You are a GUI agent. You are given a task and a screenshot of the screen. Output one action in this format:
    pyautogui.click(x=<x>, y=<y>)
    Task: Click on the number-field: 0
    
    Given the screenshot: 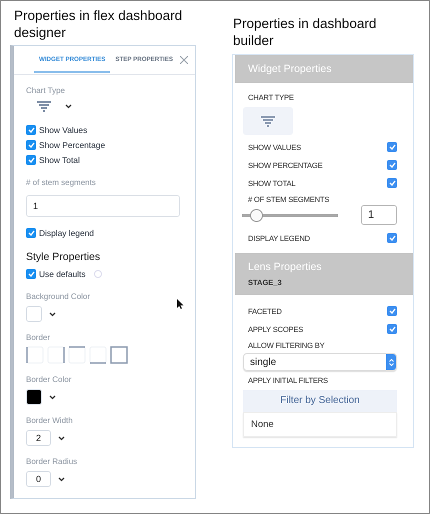 What is the action you would take?
    pyautogui.click(x=38, y=479)
    